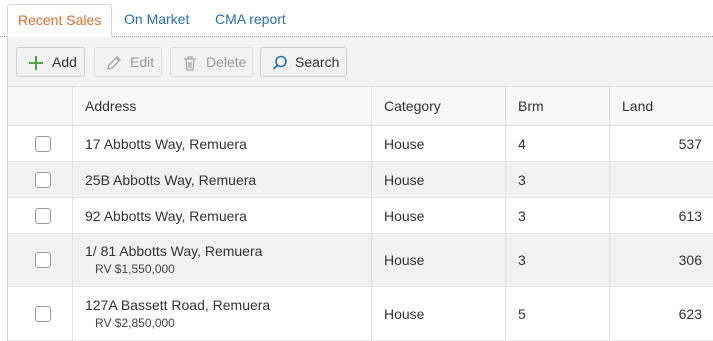  What do you see at coordinates (360, 180) in the screenshot?
I see `table-row: 25B Abbotts Way, Remuera House 3` at bounding box center [360, 180].